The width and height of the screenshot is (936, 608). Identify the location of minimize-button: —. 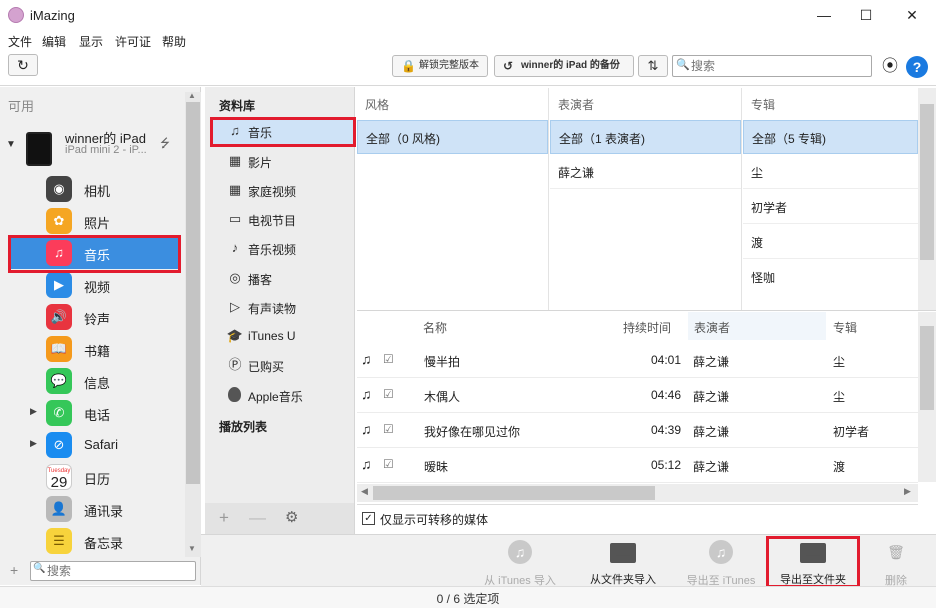
(824, 15).